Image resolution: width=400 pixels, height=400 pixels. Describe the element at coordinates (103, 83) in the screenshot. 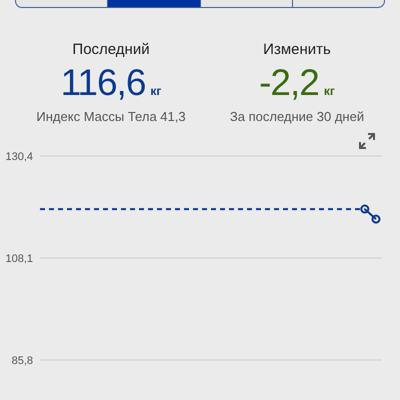

I see `summary-value: 116,6` at that location.